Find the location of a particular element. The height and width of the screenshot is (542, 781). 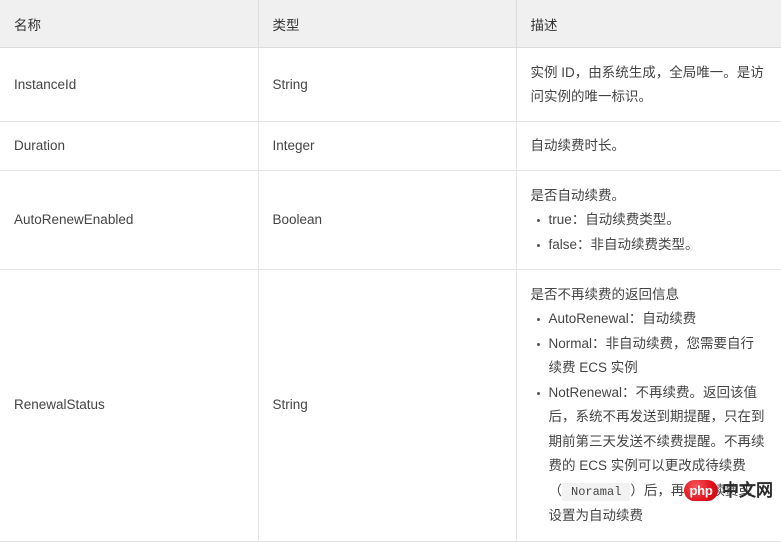

cell-parameter-description: 实例 ID，由系统生成，全局唯一。是访问实例的唯一标识。 is located at coordinates (648, 84).